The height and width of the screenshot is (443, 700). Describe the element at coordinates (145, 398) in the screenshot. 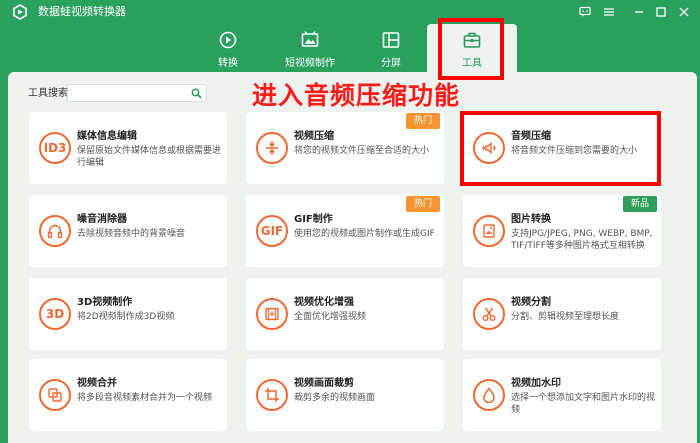

I see `tool-desc: 将多段音视频素材合并为一个视频` at that location.